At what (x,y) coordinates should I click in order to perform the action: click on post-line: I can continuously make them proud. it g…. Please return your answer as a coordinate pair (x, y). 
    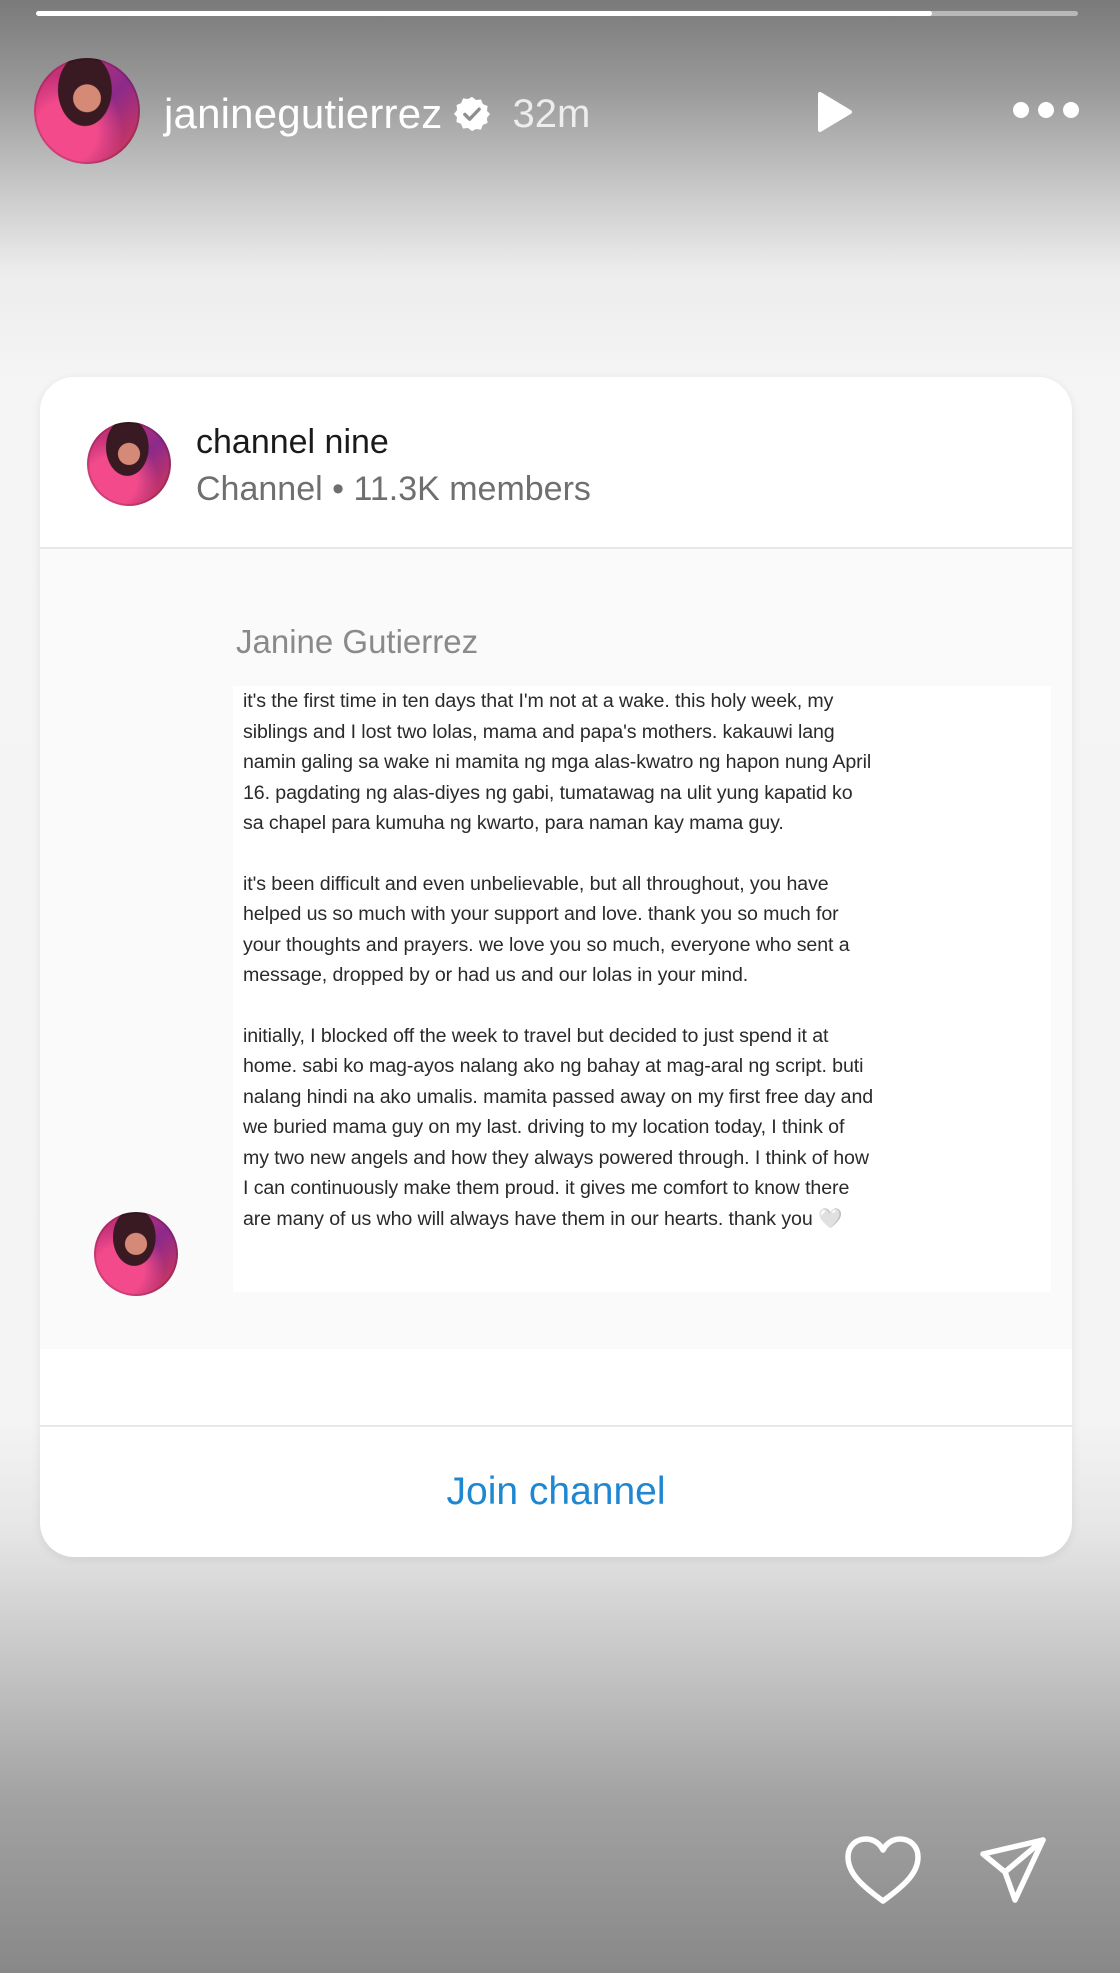
    Looking at the image, I should click on (546, 1188).